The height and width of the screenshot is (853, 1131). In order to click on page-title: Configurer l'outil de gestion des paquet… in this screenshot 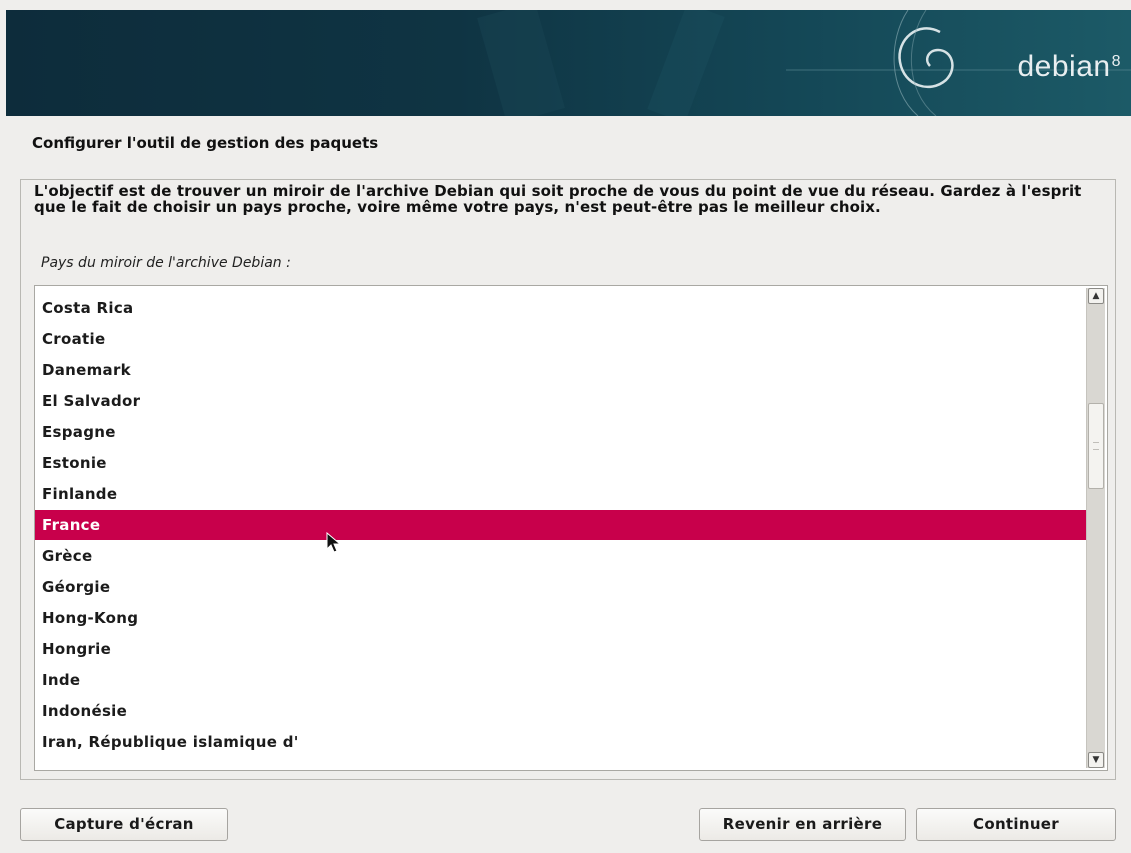, I will do `click(205, 143)`.